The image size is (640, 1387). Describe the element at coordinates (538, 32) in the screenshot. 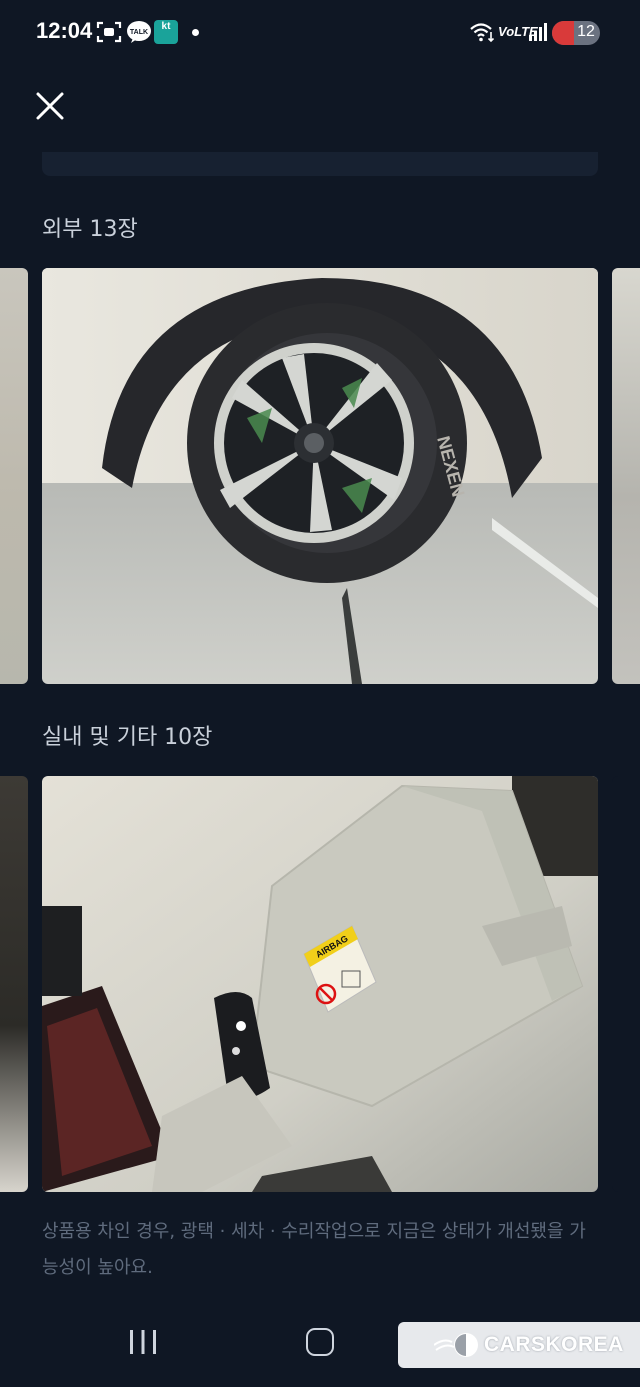

I see `signal-icon` at that location.